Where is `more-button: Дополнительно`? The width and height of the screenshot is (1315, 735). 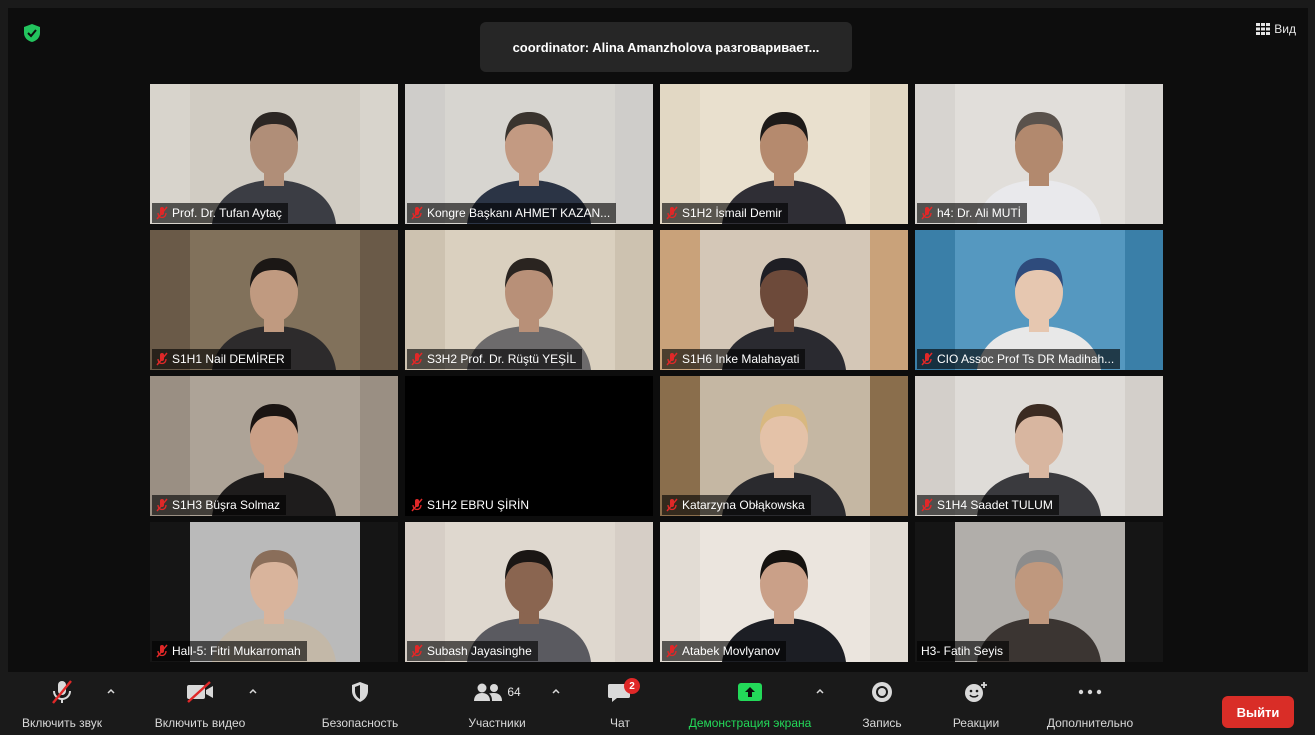
more-button: Дополнительно is located at coordinates (1090, 703).